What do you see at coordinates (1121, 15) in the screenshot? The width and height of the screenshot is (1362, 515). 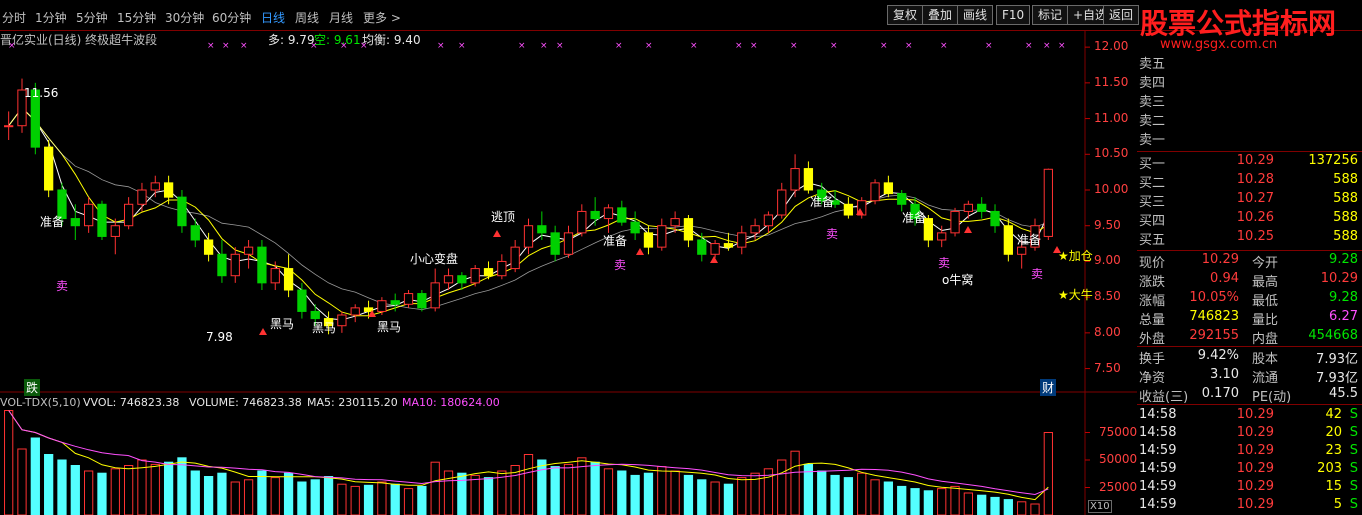 I see `back-button: 返回` at bounding box center [1121, 15].